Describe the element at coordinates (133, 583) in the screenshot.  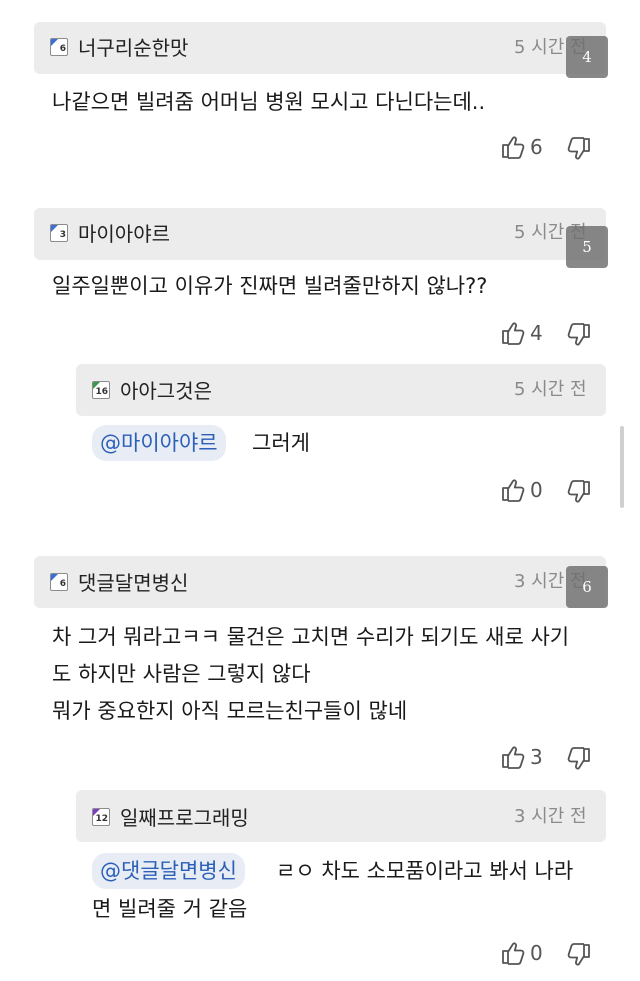
I see `comment-author: 댓글달면병신` at that location.